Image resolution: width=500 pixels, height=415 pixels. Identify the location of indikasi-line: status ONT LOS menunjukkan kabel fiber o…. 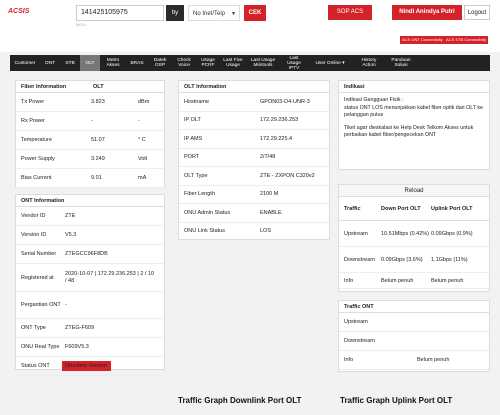
(413, 111).